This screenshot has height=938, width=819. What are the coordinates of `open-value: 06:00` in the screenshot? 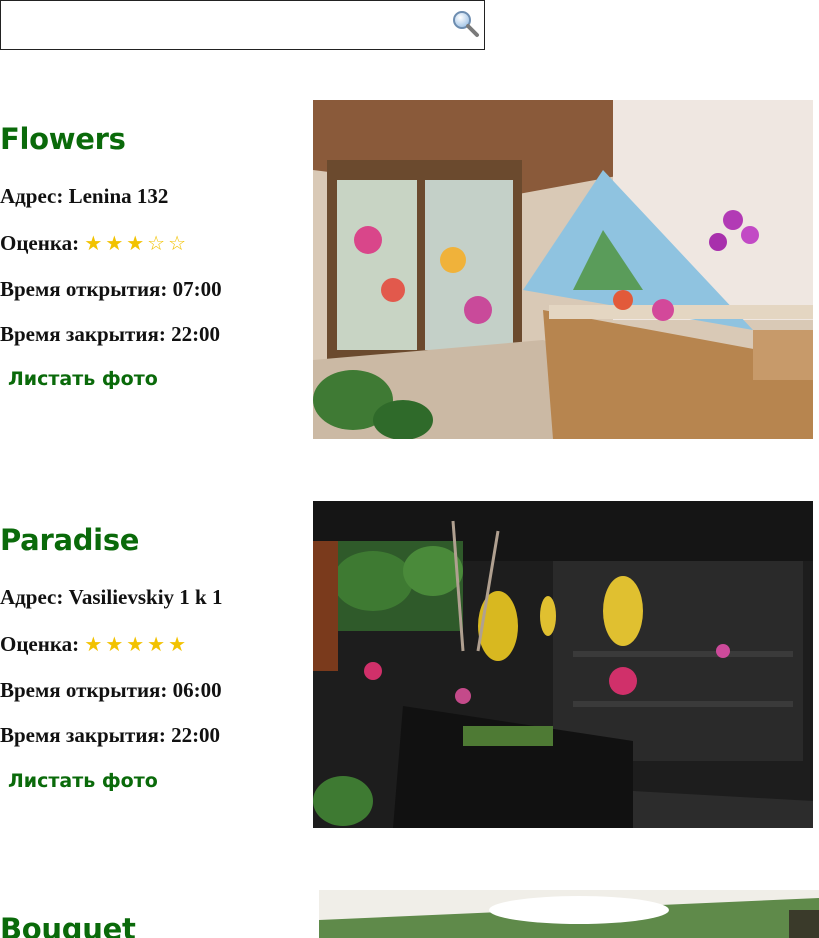 It's located at (197, 690).